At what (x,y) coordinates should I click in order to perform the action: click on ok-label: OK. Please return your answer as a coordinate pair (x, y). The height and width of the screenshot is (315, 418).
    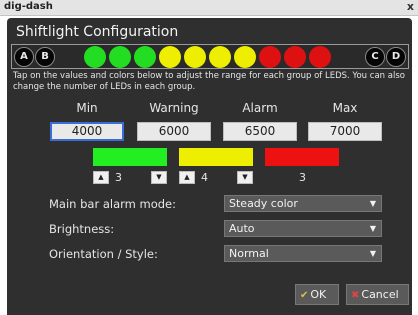
    Looking at the image, I should click on (318, 294).